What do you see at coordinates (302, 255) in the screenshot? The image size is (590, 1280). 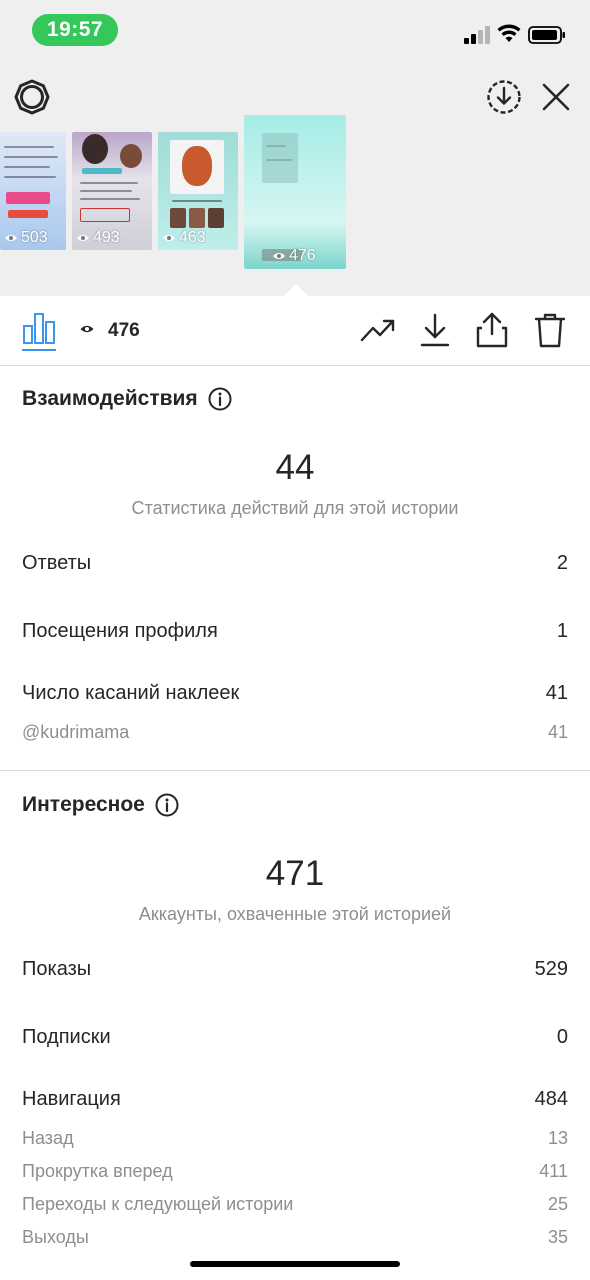 I see `story-views-count: 476` at bounding box center [302, 255].